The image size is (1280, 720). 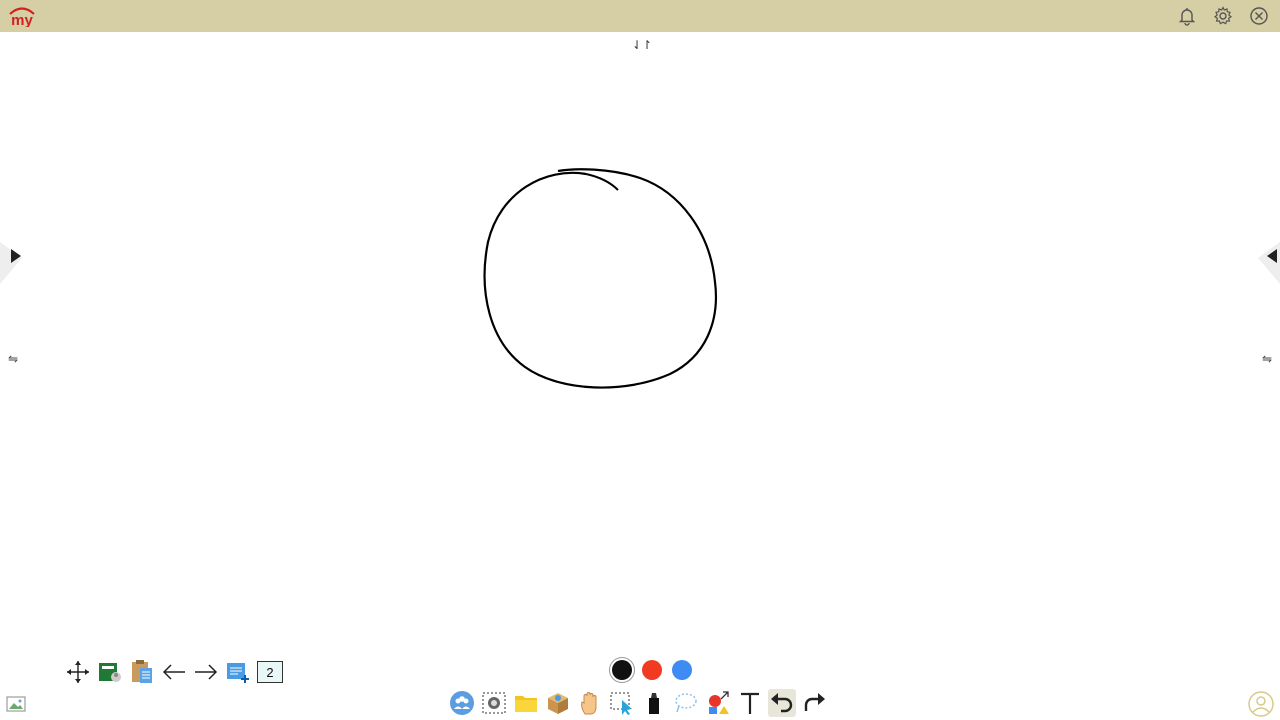 I want to click on undo-icon, so click(x=782, y=703).